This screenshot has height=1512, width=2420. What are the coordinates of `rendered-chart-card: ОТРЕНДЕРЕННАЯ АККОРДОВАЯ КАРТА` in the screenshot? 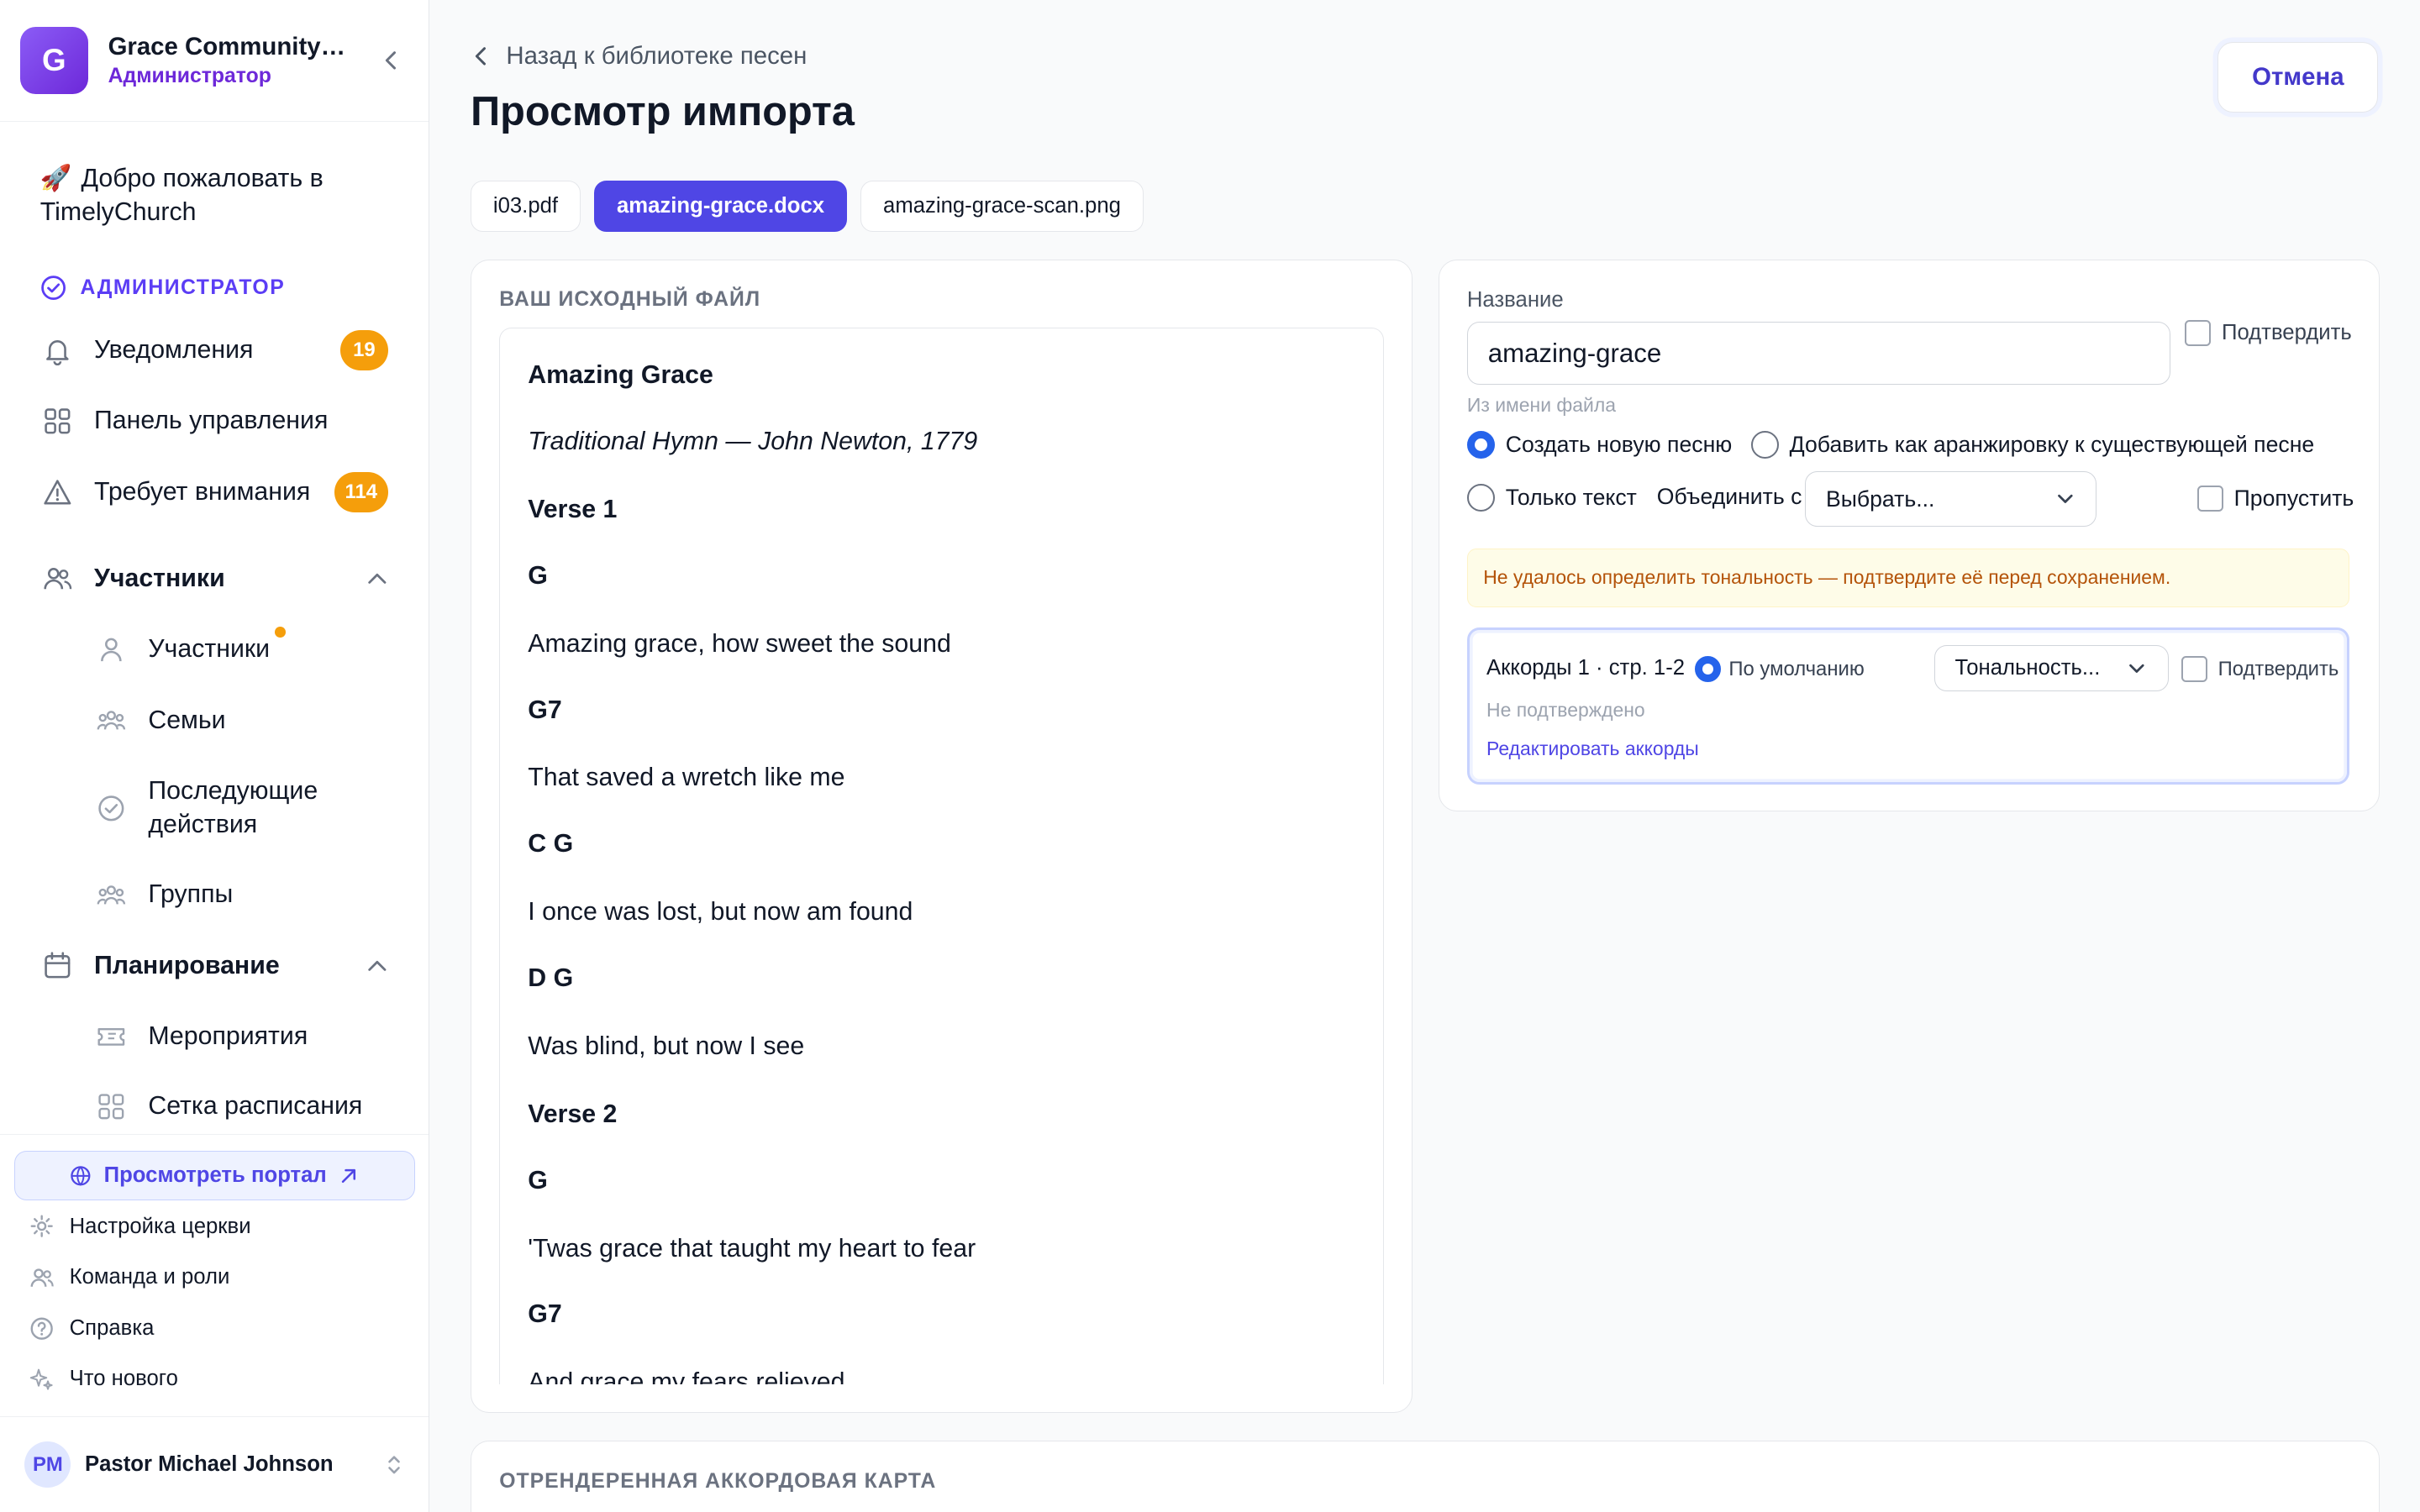 It's located at (1426, 1476).